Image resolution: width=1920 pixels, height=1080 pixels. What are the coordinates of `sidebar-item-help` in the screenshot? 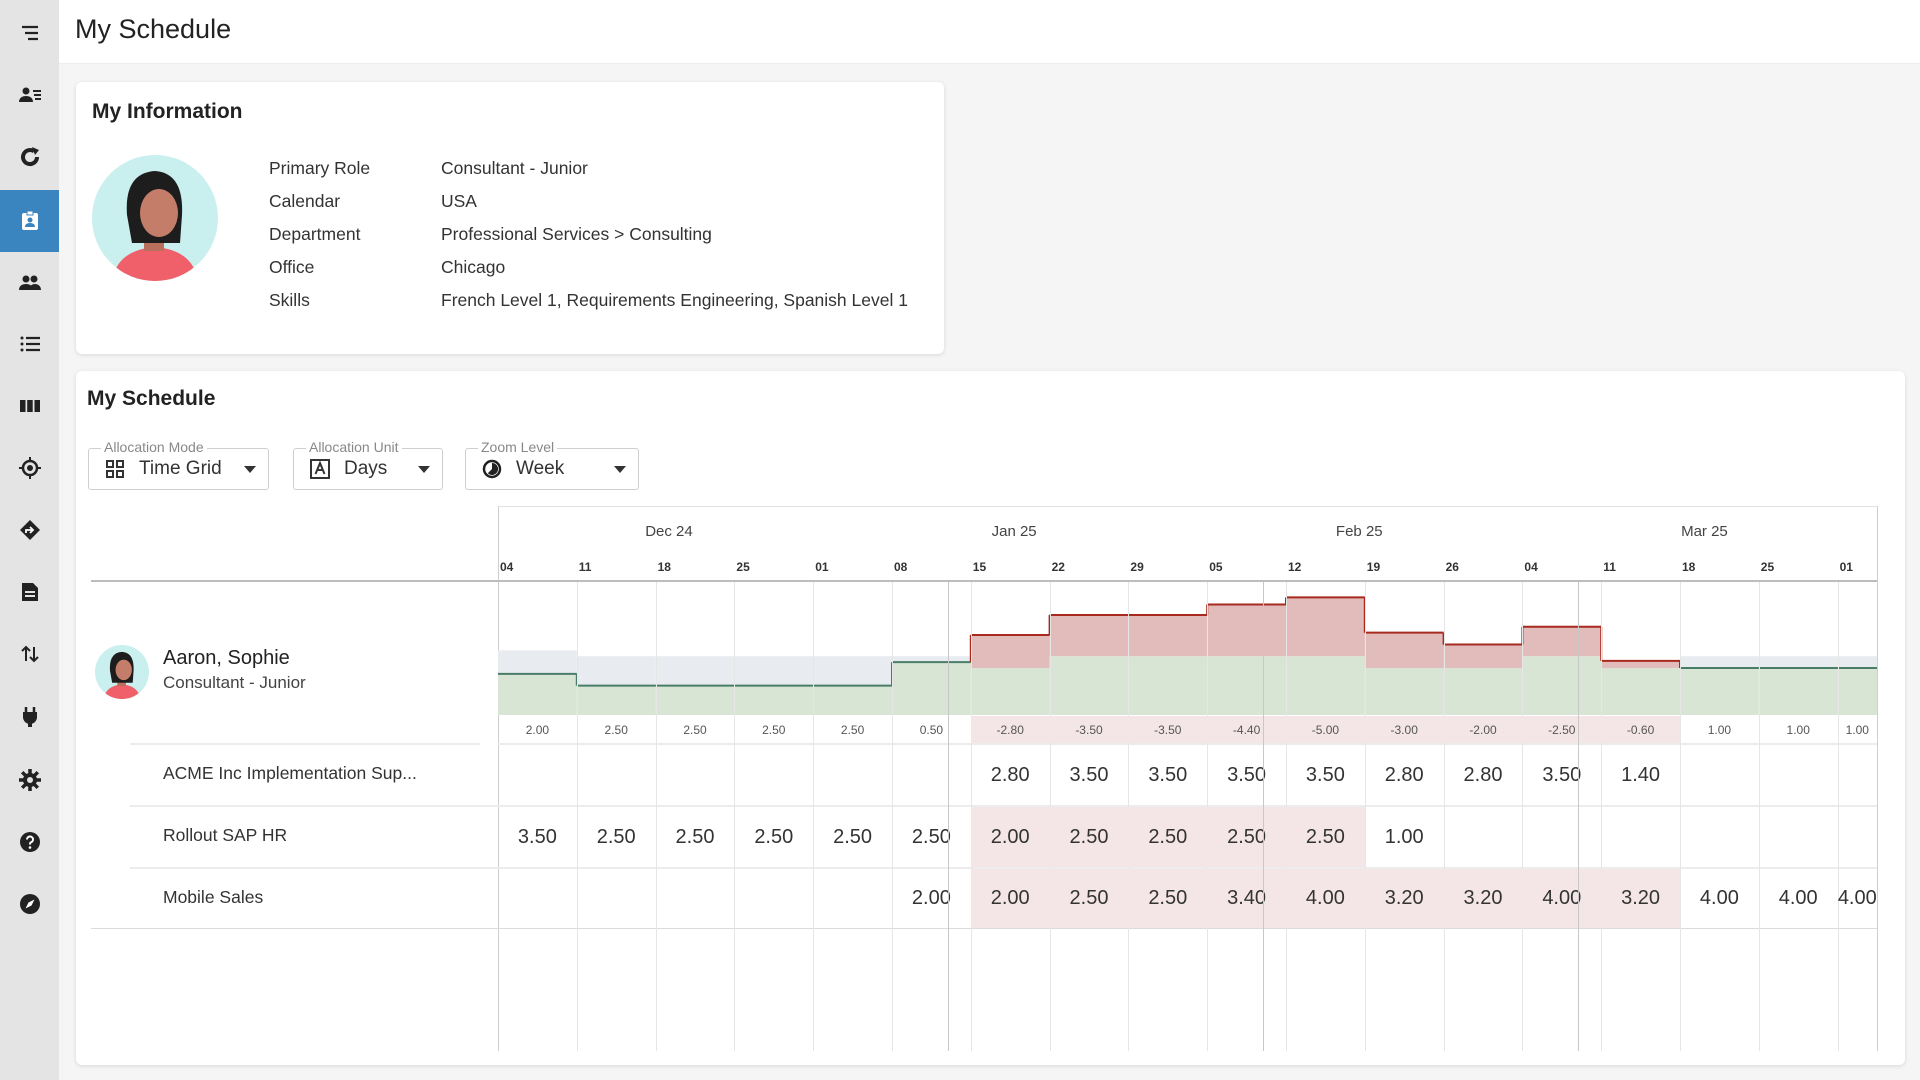 It's located at (29, 842).